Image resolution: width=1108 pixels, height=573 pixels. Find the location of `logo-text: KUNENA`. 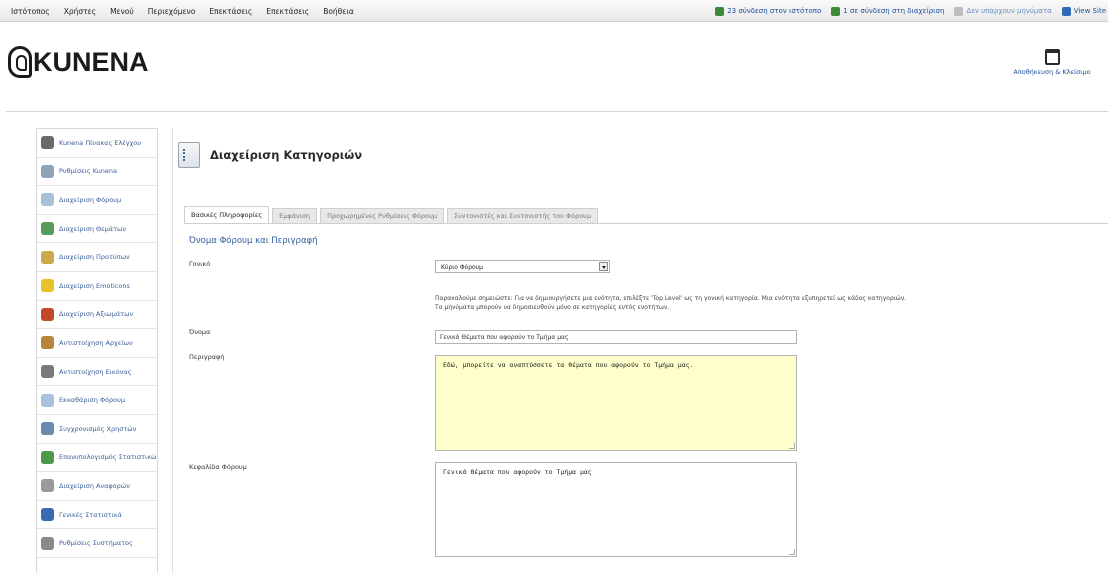

logo-text: KUNENA is located at coordinates (91, 61).